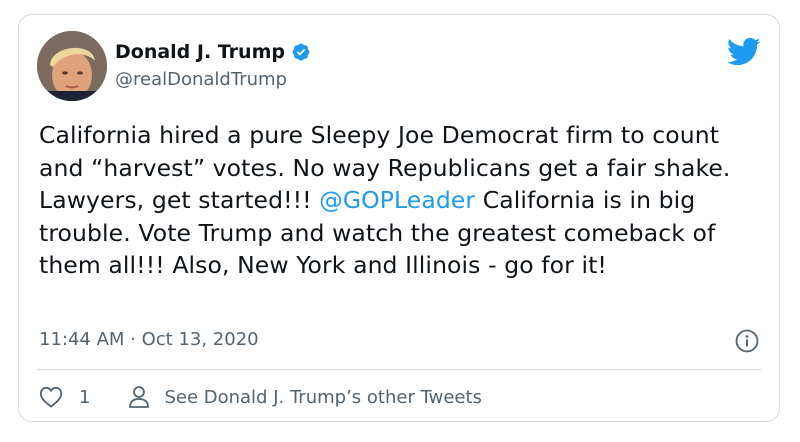 This screenshot has height=442, width=800. Describe the element at coordinates (747, 341) in the screenshot. I see `info-icon` at that location.